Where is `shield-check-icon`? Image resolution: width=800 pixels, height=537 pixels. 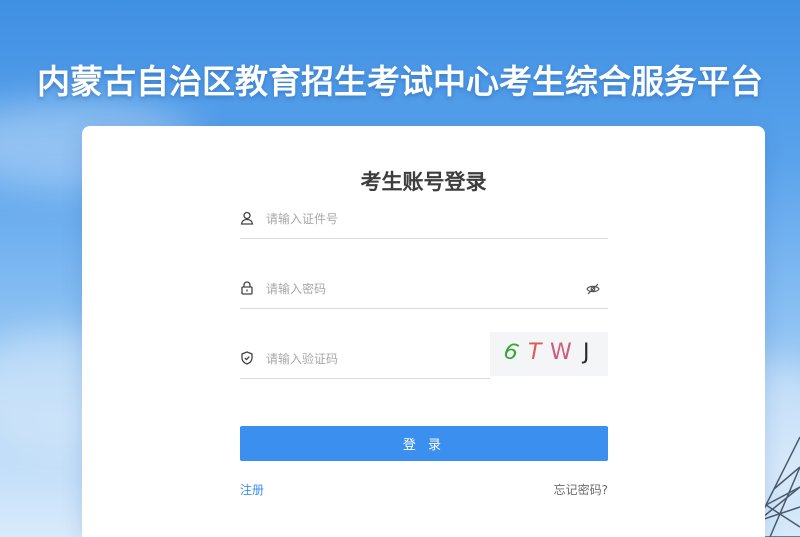 shield-check-icon is located at coordinates (247, 358).